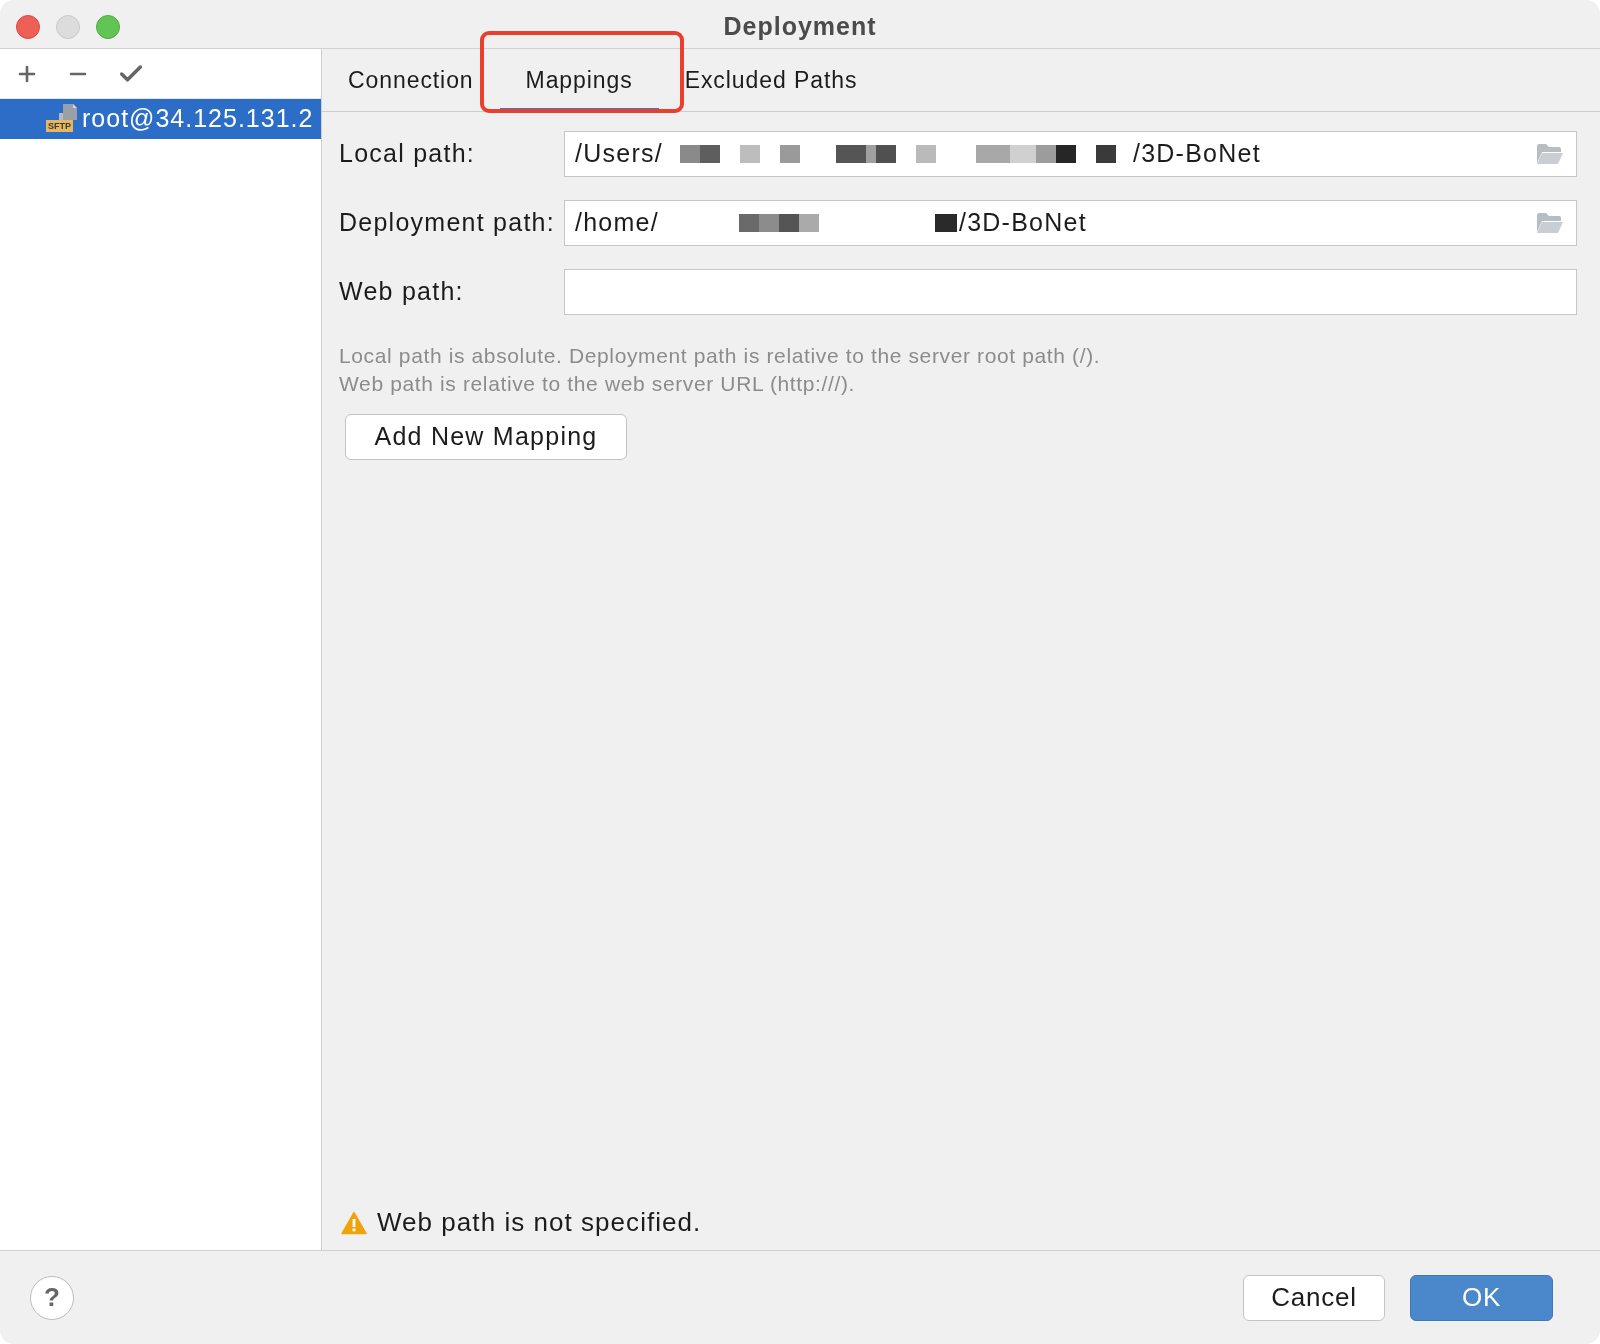 The width and height of the screenshot is (1600, 1344). Describe the element at coordinates (1314, 1297) in the screenshot. I see `cancel-button: Cancel` at that location.